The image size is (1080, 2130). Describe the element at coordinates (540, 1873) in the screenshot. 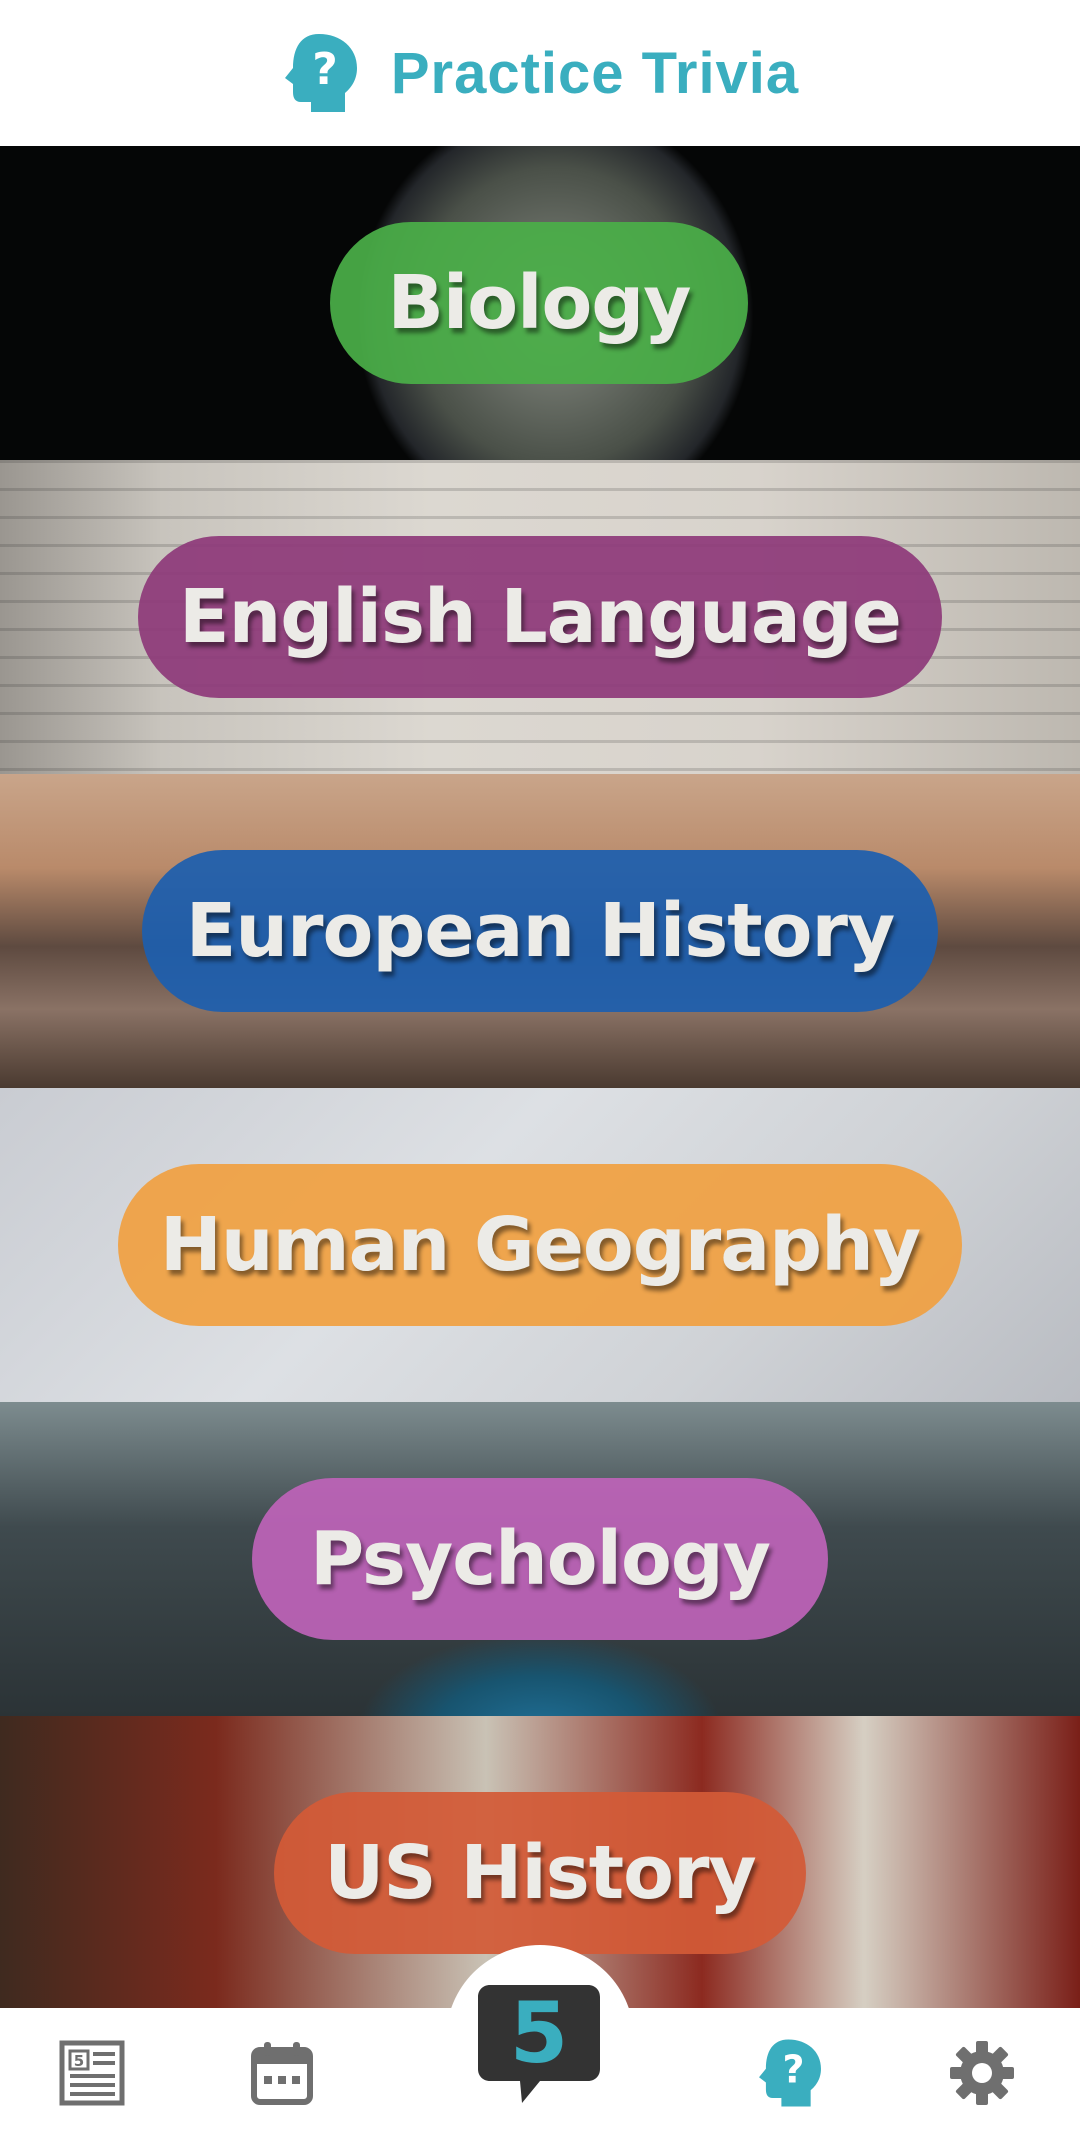

I see `category-button-us-history: US History` at that location.